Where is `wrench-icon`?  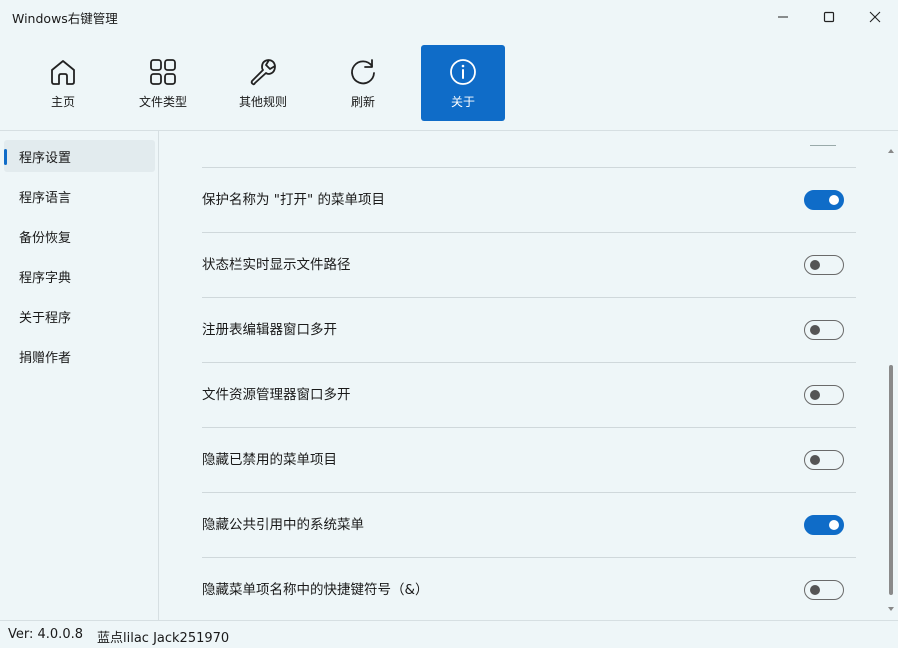 wrench-icon is located at coordinates (263, 72).